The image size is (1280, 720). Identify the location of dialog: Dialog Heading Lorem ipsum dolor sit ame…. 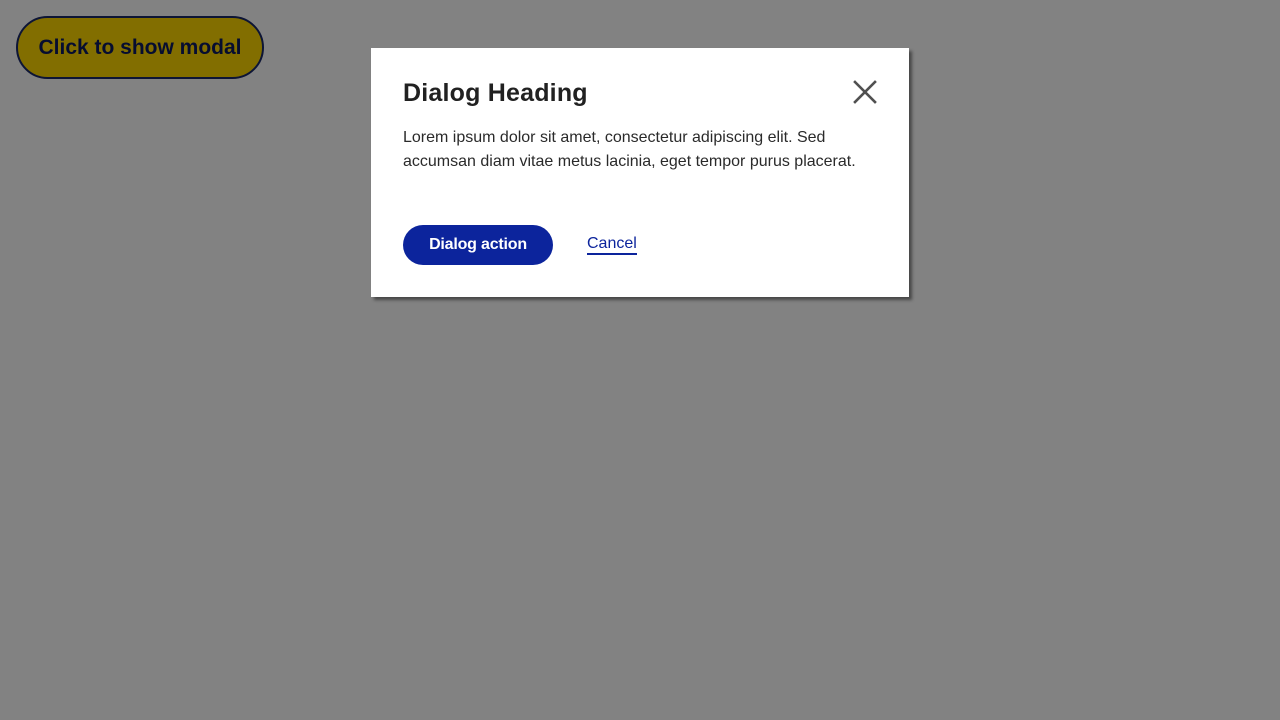
(640, 172).